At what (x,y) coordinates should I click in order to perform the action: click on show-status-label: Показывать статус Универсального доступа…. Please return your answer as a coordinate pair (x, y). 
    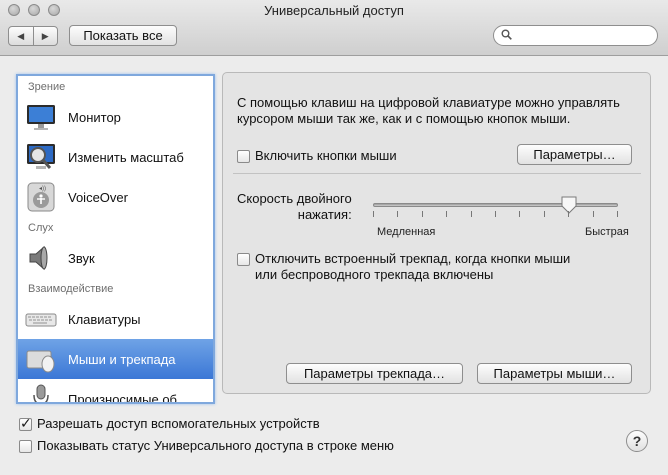
    Looking at the image, I should click on (215, 445).